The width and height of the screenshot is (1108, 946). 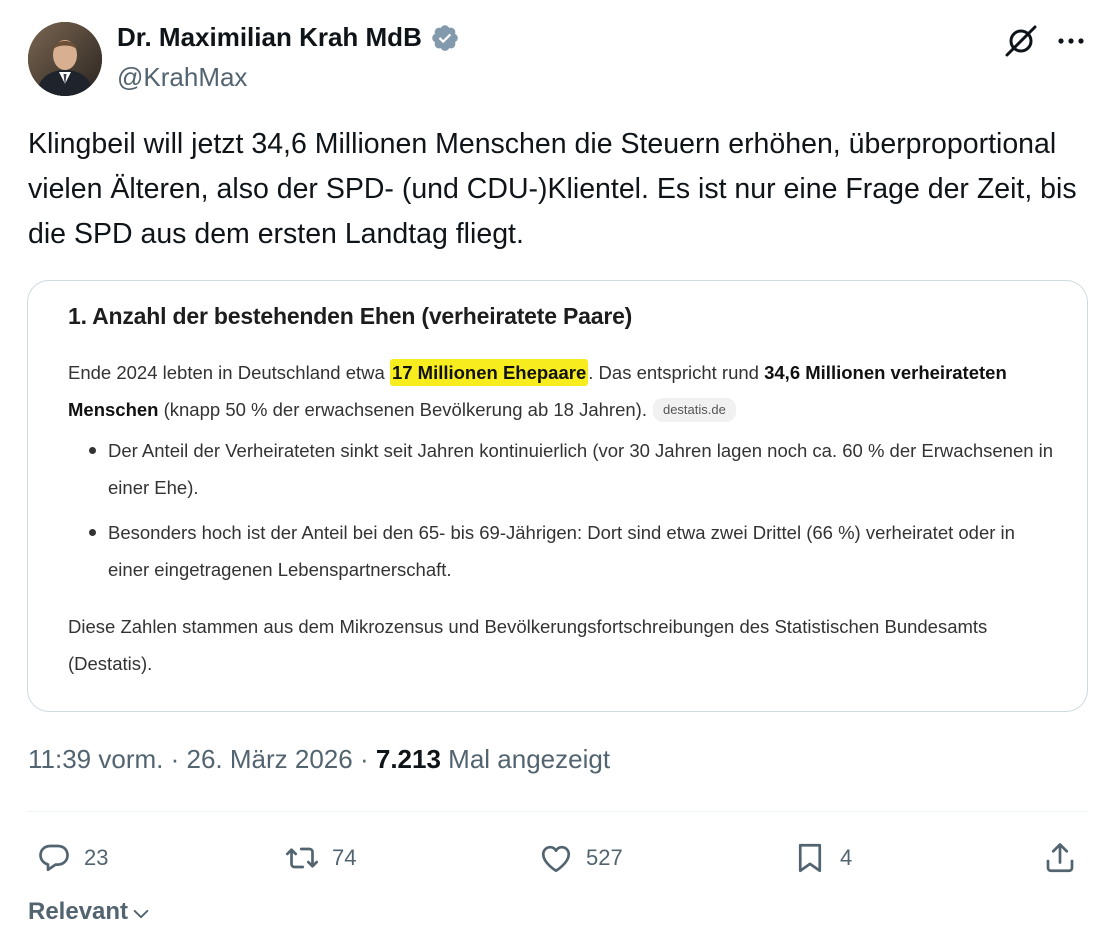 I want to click on bookmark-icon, so click(x=810, y=858).